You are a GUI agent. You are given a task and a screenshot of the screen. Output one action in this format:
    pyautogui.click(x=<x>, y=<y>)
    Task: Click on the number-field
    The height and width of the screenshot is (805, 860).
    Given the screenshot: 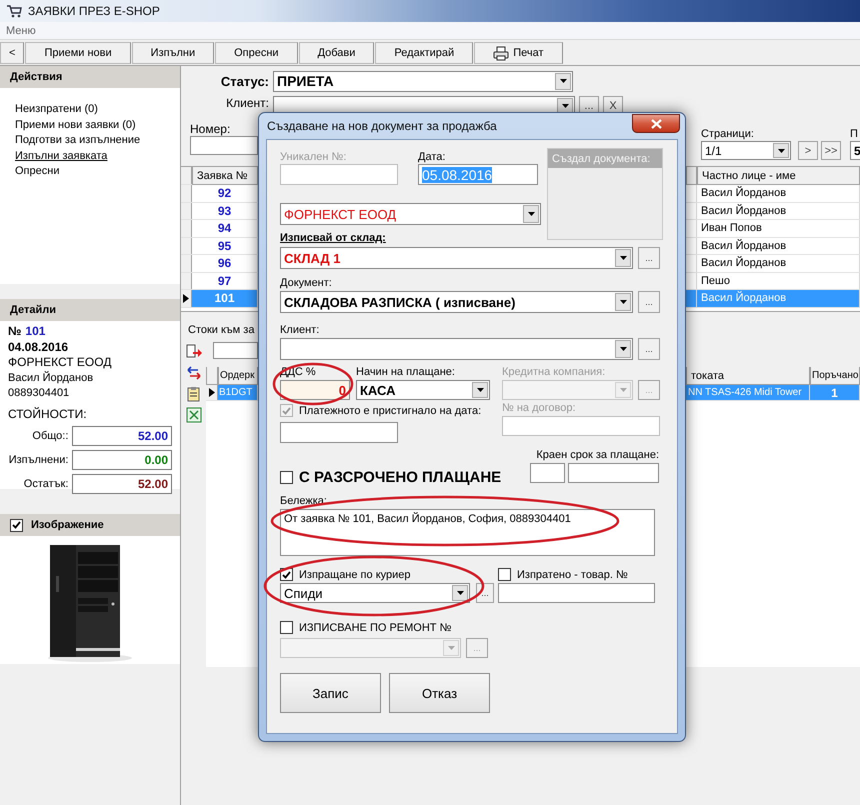 What is the action you would take?
    pyautogui.click(x=224, y=145)
    